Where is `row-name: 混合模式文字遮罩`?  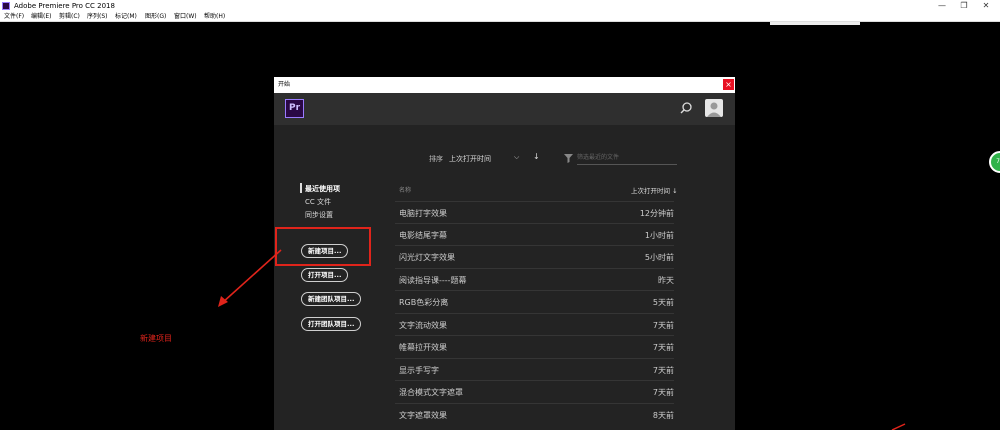
row-name: 混合模式文字遮罩 is located at coordinates (431, 392).